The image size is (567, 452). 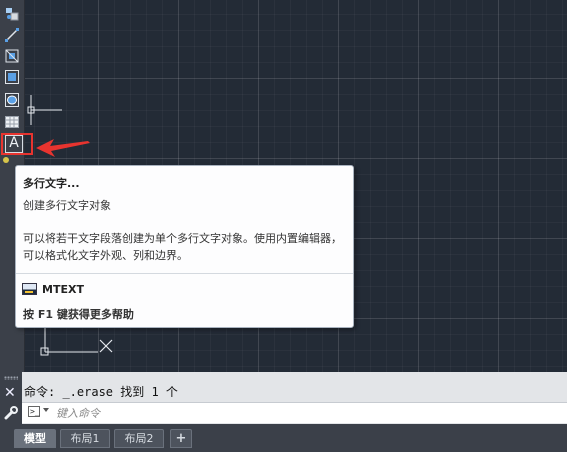 What do you see at coordinates (184, 273) in the screenshot?
I see `tooltip-divider` at bounding box center [184, 273].